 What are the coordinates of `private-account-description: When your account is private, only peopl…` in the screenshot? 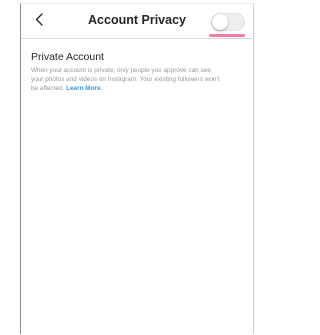 It's located at (126, 79).